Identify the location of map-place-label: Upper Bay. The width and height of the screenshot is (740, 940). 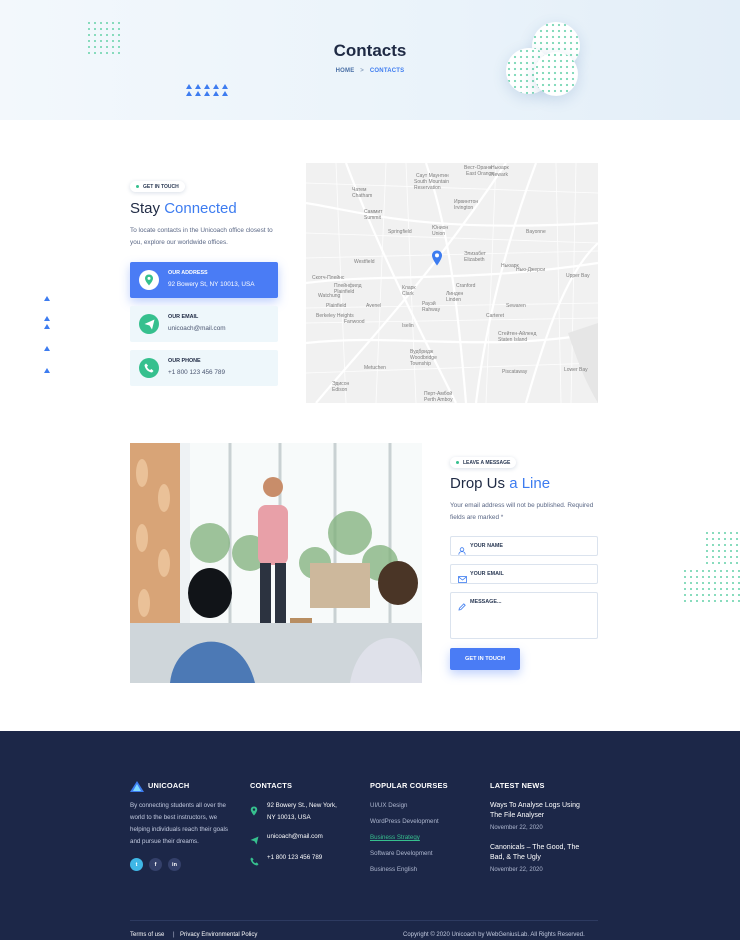
(578, 276).